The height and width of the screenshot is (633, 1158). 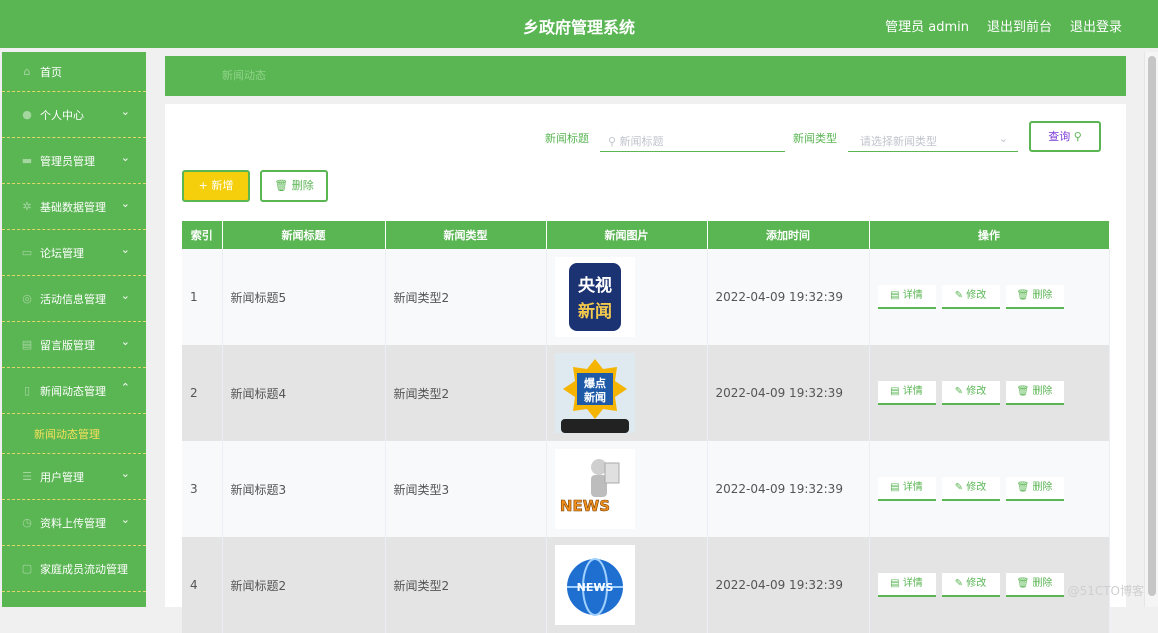 I want to click on scrollbar-thumb, so click(x=1152, y=326).